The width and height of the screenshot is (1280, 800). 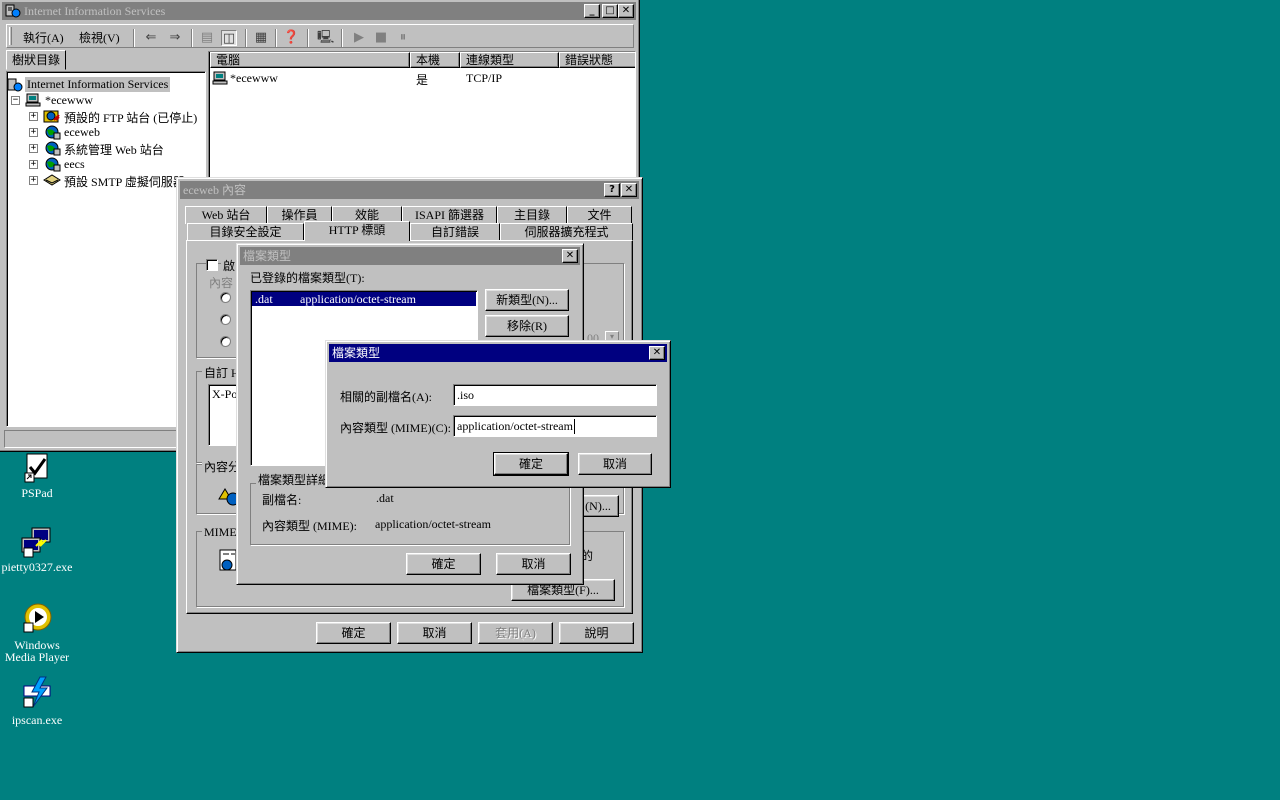 What do you see at coordinates (359, 38) in the screenshot?
I see `play-icon: ▶` at bounding box center [359, 38].